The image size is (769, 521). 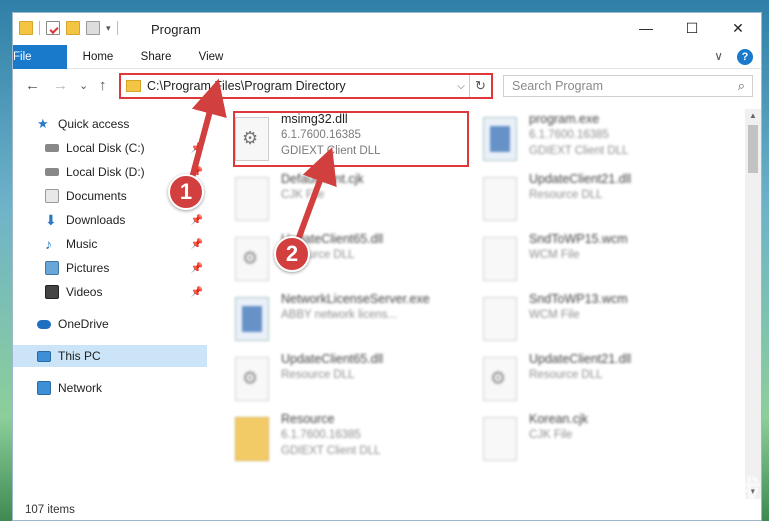 I want to click on scrollbar-thumb, so click(x=753, y=149).